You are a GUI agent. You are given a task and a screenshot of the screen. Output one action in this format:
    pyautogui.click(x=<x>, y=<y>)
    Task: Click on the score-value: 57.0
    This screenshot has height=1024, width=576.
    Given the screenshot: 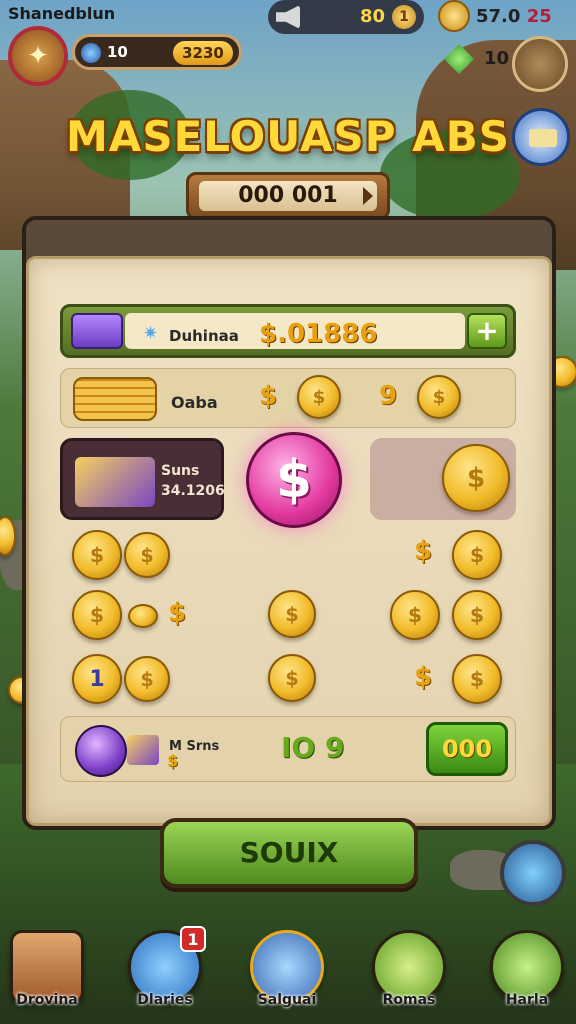 What is the action you would take?
    pyautogui.click(x=498, y=16)
    